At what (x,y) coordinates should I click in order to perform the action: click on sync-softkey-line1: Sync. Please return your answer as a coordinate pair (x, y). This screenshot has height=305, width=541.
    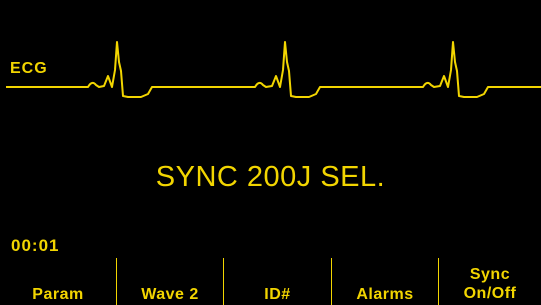
    Looking at the image, I should click on (490, 274).